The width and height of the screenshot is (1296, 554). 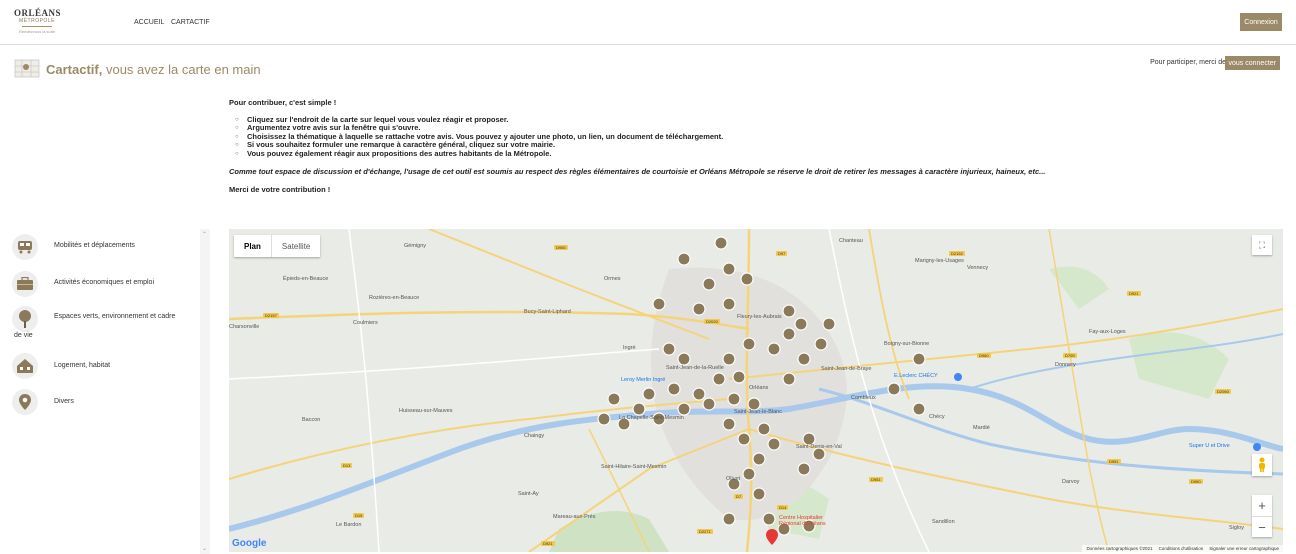 What do you see at coordinates (204, 548) in the screenshot?
I see `scroll-down-icon: ⌄` at bounding box center [204, 548].